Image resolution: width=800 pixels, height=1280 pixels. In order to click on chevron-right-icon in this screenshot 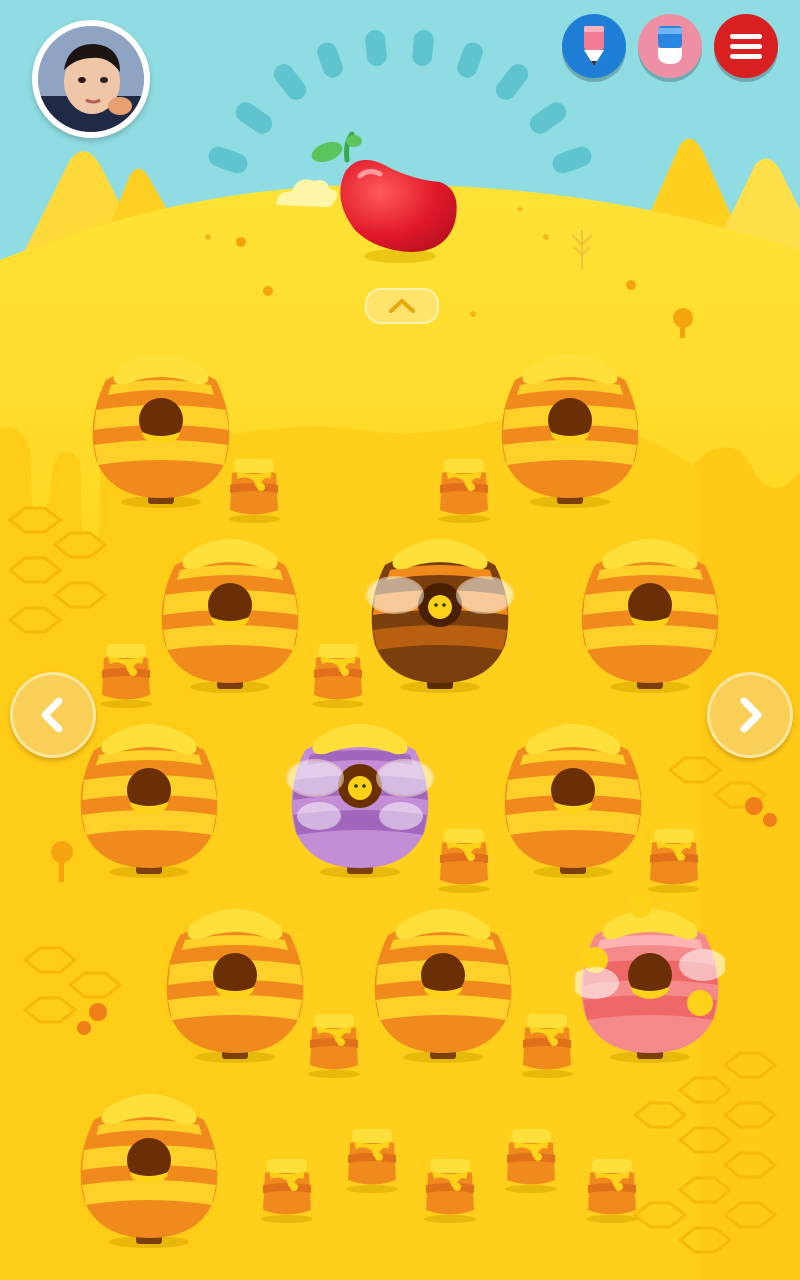, I will do `click(751, 715)`.